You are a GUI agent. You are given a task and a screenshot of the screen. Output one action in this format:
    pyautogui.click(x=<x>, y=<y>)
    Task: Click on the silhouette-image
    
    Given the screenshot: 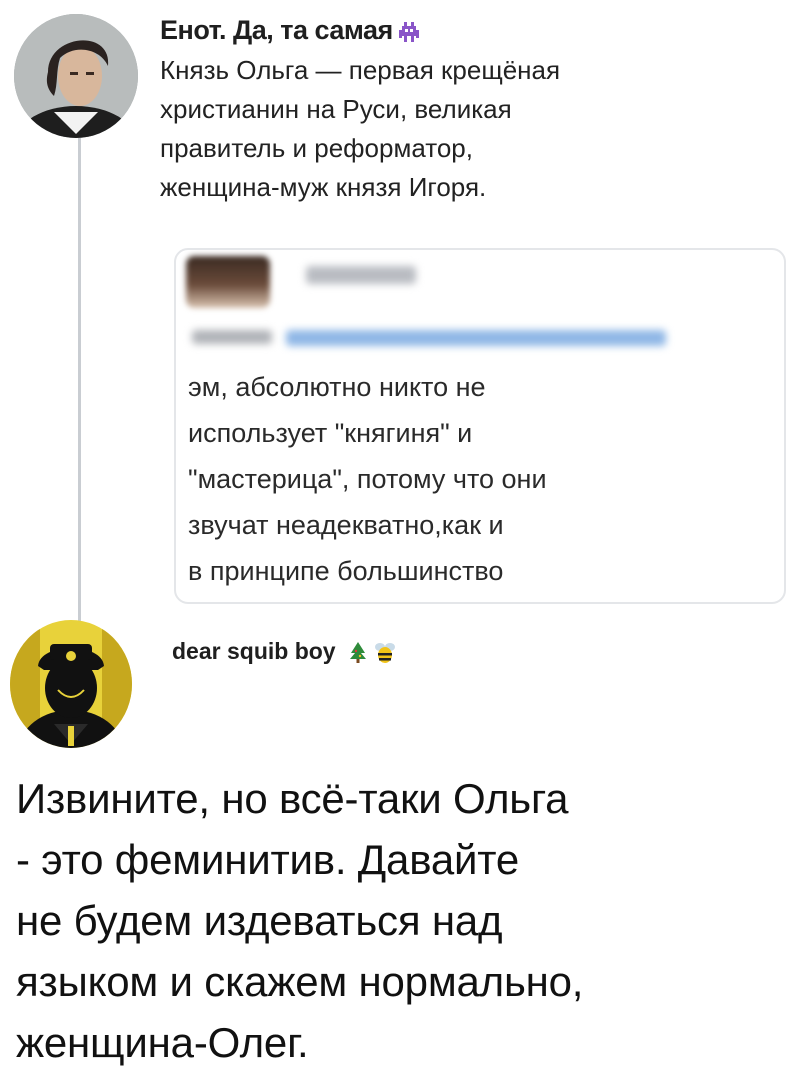 What is the action you would take?
    pyautogui.click(x=71, y=684)
    